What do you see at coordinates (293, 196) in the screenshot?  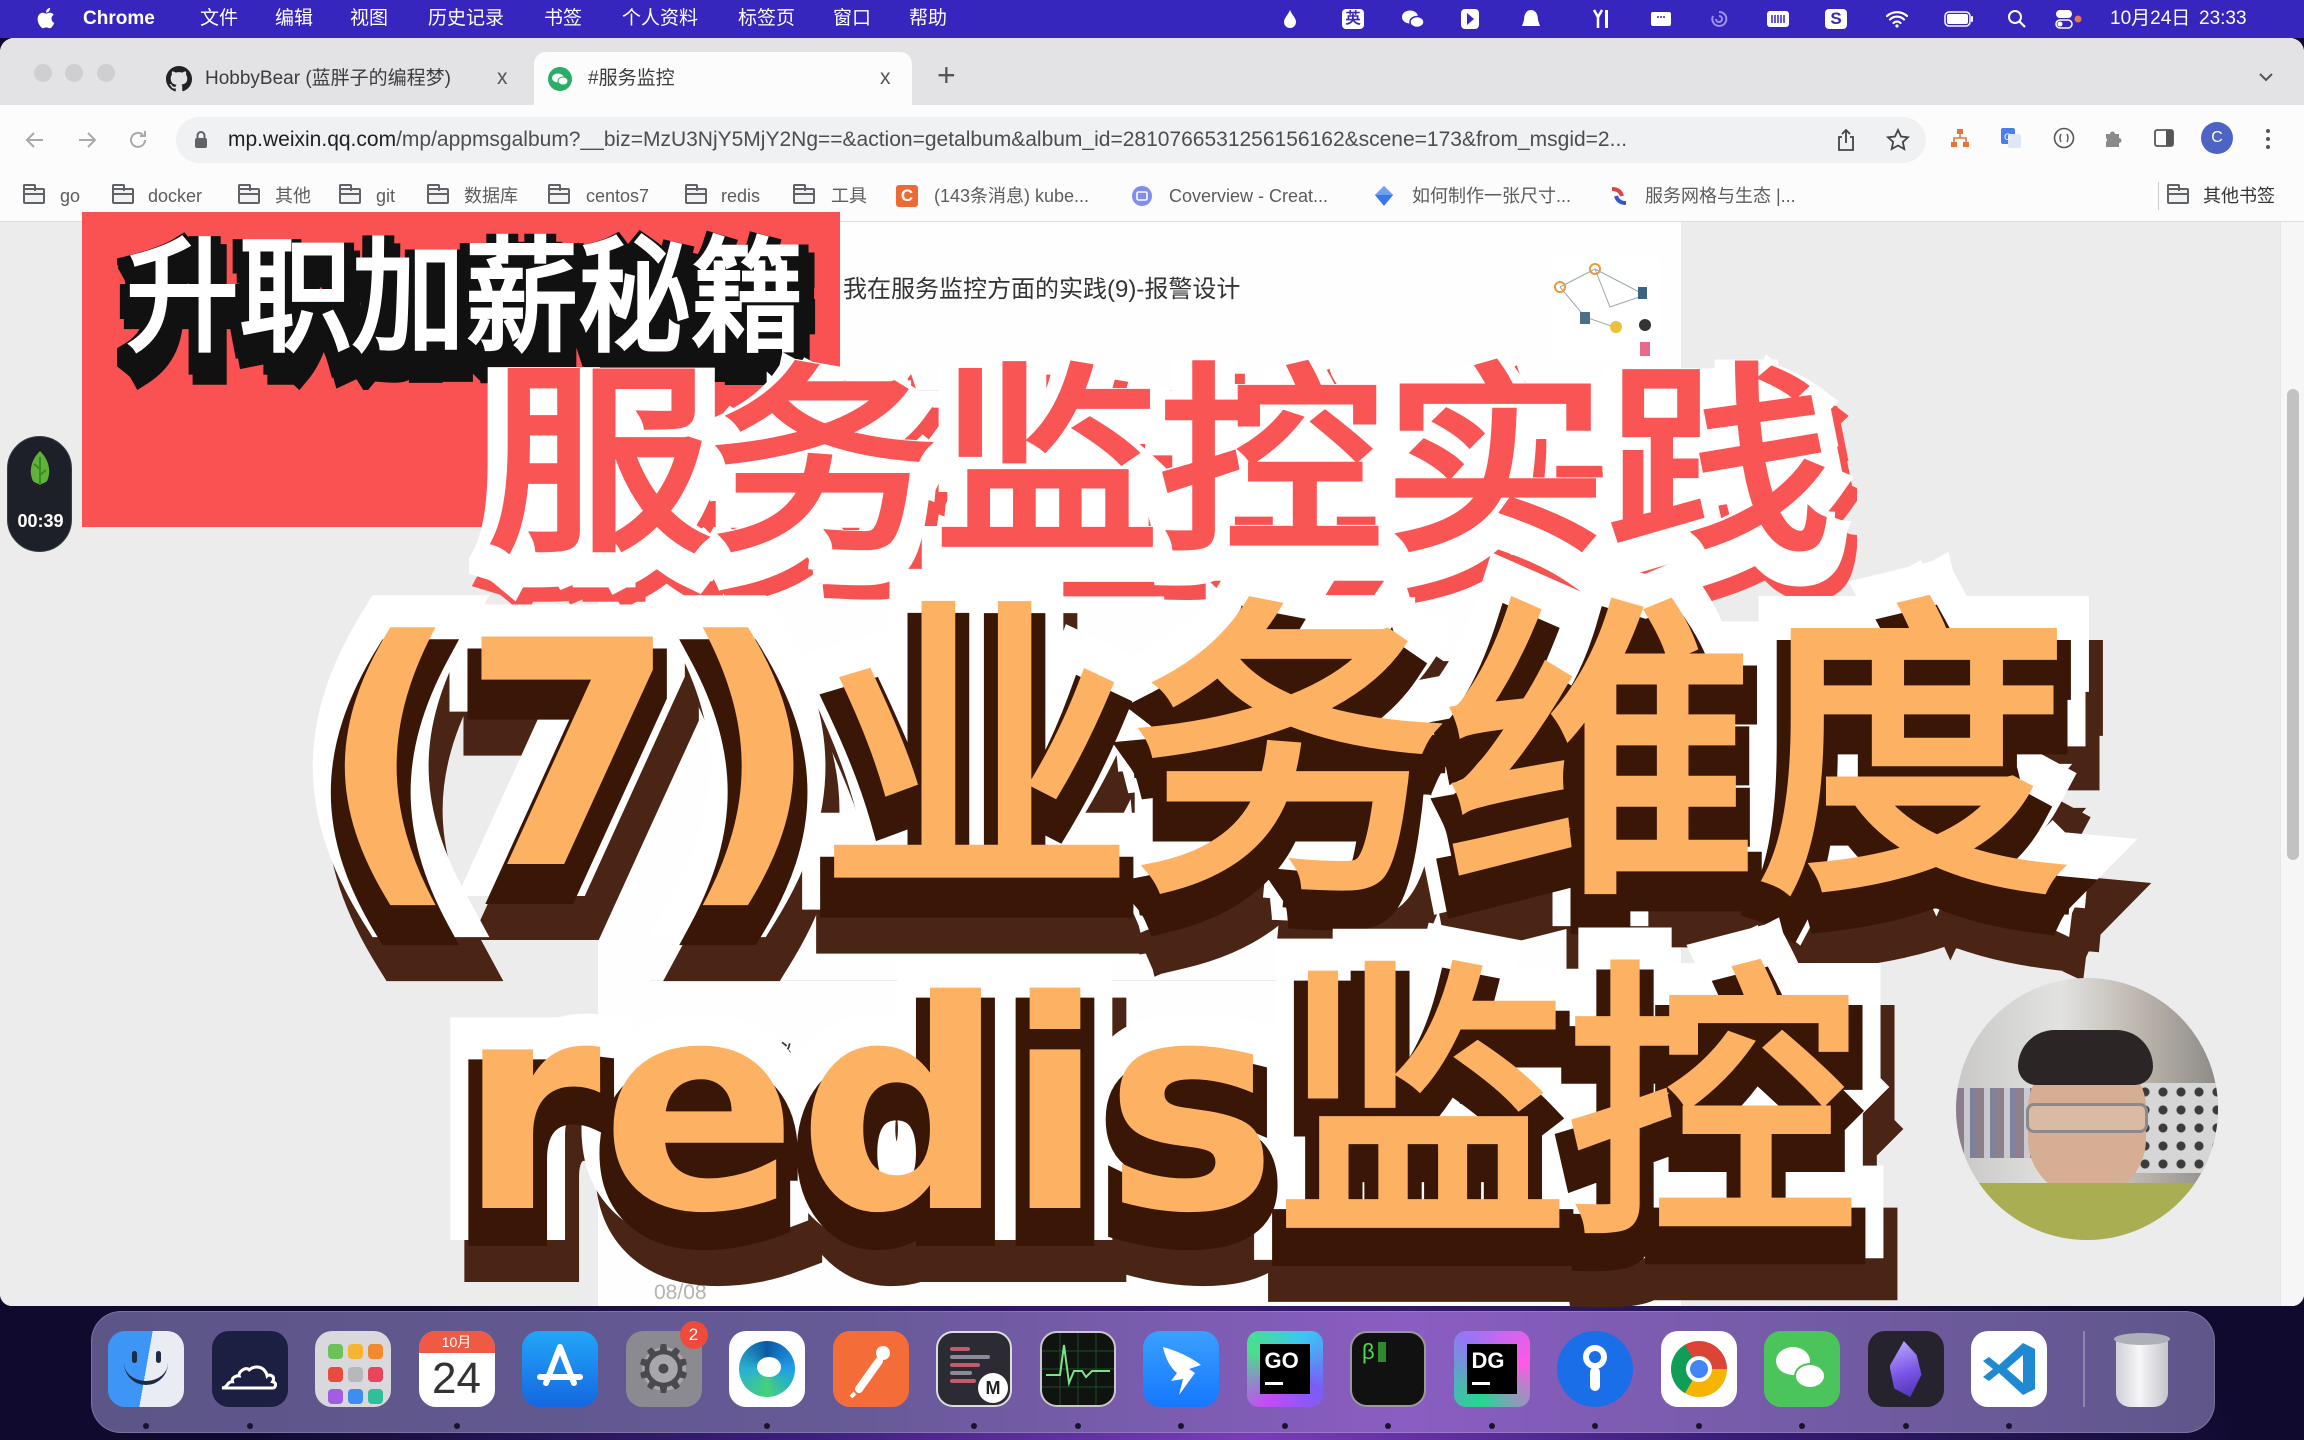 I see `bookmark-other: 其他` at bounding box center [293, 196].